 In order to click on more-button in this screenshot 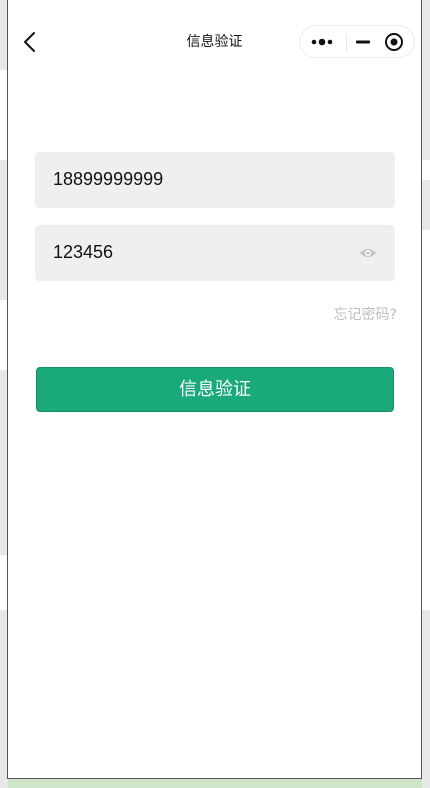, I will do `click(322, 42)`.